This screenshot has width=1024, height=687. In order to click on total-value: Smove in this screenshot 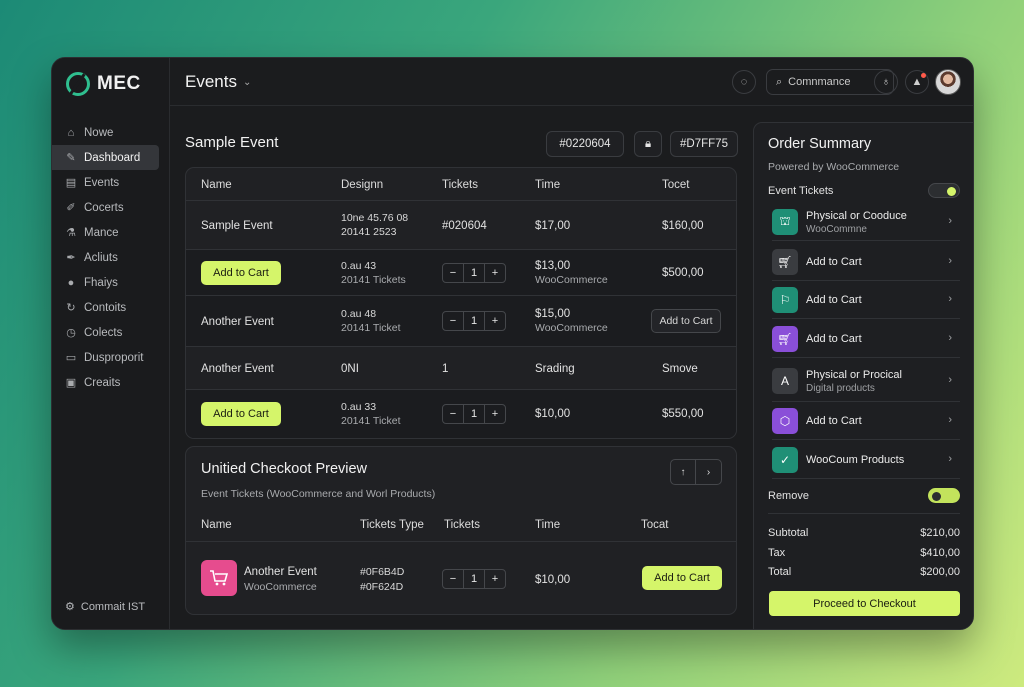, I will do `click(680, 369)`.